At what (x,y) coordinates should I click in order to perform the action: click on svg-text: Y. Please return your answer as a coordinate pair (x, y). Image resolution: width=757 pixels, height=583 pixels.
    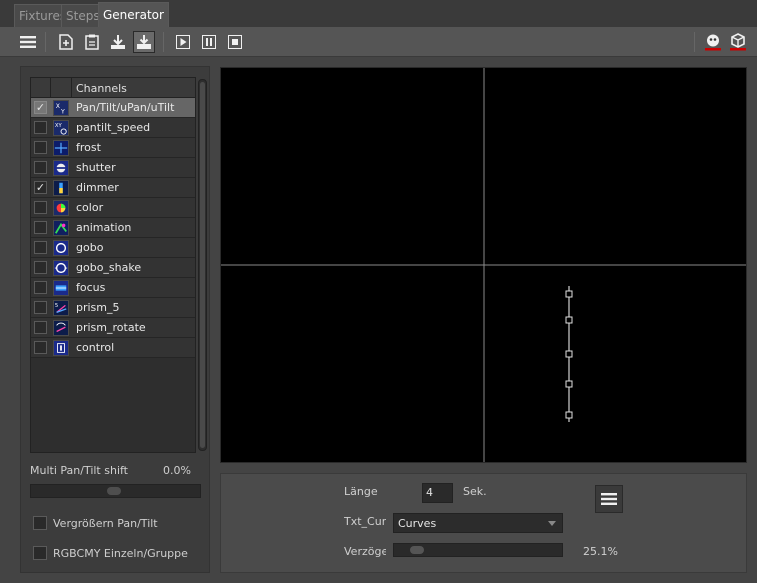
    Looking at the image, I should click on (62, 111).